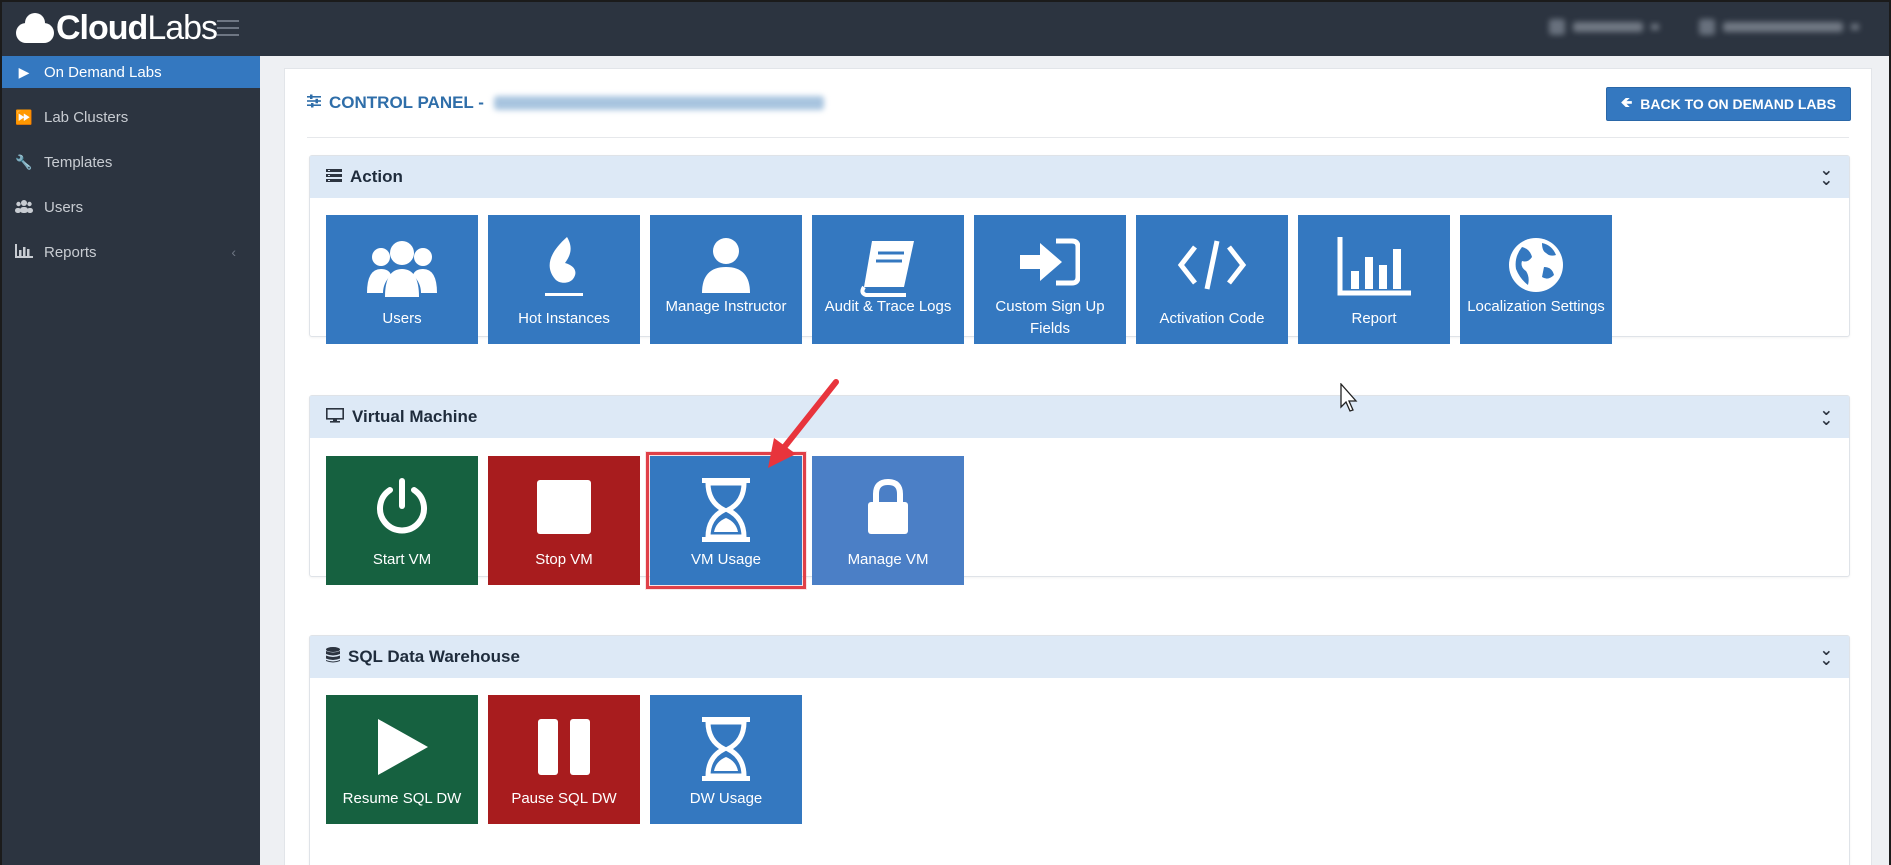 The image size is (1891, 865). What do you see at coordinates (335, 417) in the screenshot?
I see `desktop-icon` at bounding box center [335, 417].